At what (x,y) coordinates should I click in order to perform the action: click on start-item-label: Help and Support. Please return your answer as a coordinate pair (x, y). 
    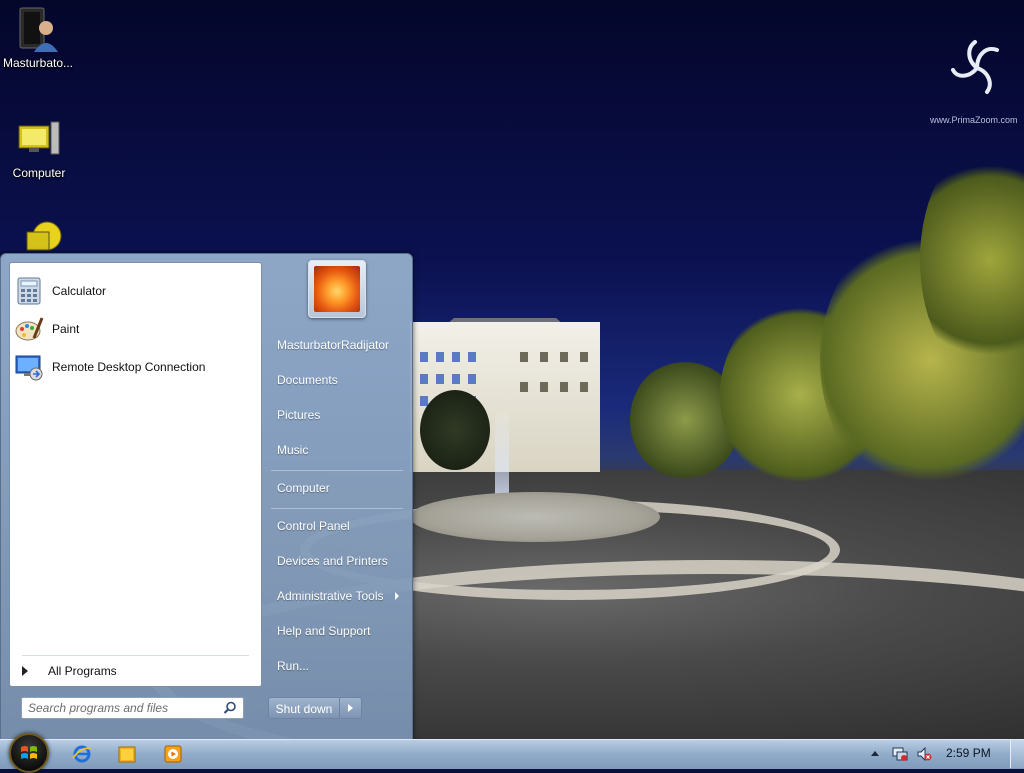
    Looking at the image, I should click on (324, 631).